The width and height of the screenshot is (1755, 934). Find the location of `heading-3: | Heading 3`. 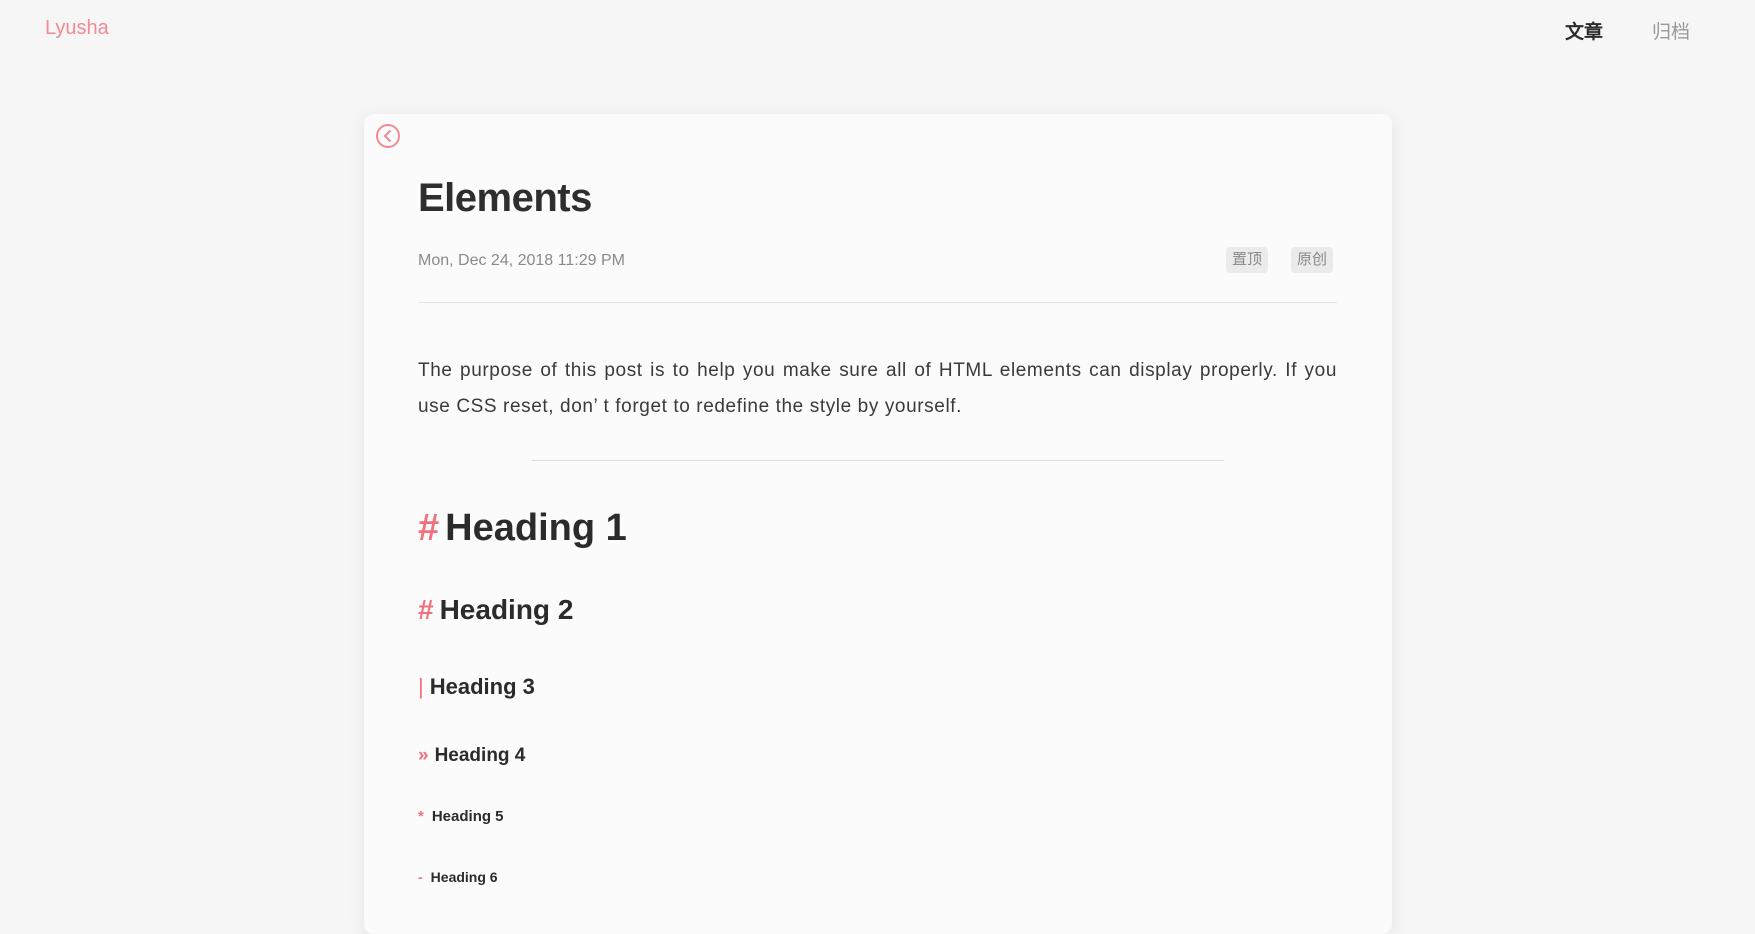

heading-3: | Heading 3 is located at coordinates (476, 687).